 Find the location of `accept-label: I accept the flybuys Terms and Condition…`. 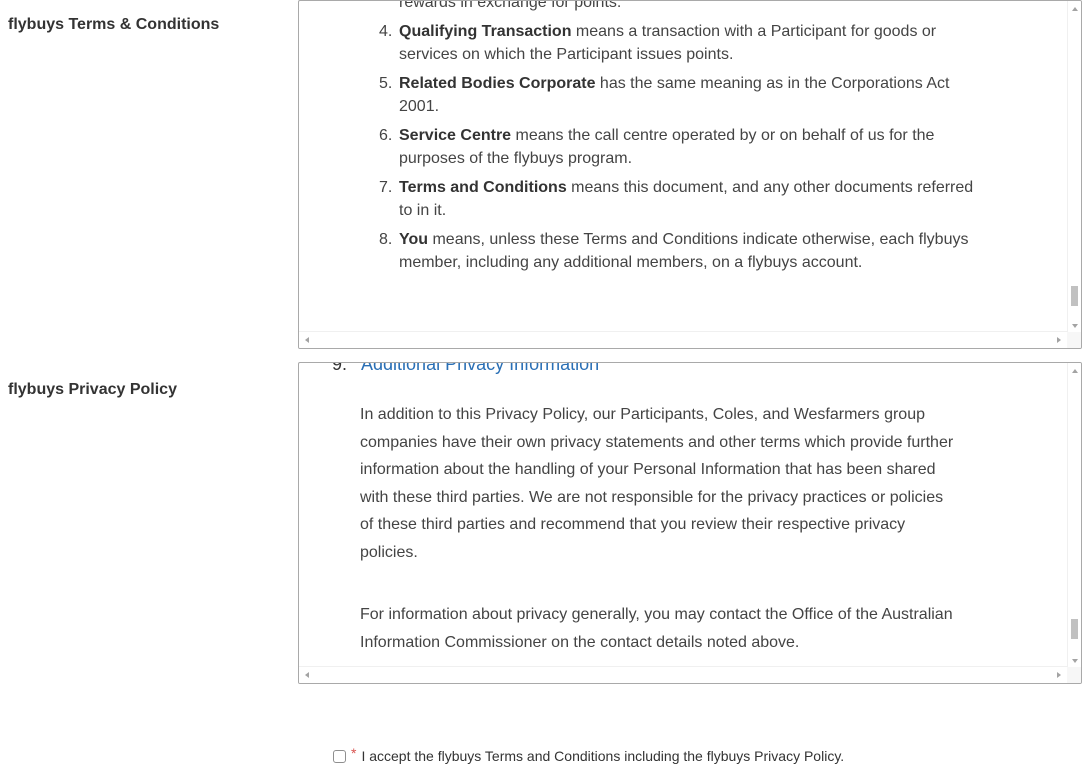

accept-label: I accept the flybuys Terms and Condition… is located at coordinates (602, 756).